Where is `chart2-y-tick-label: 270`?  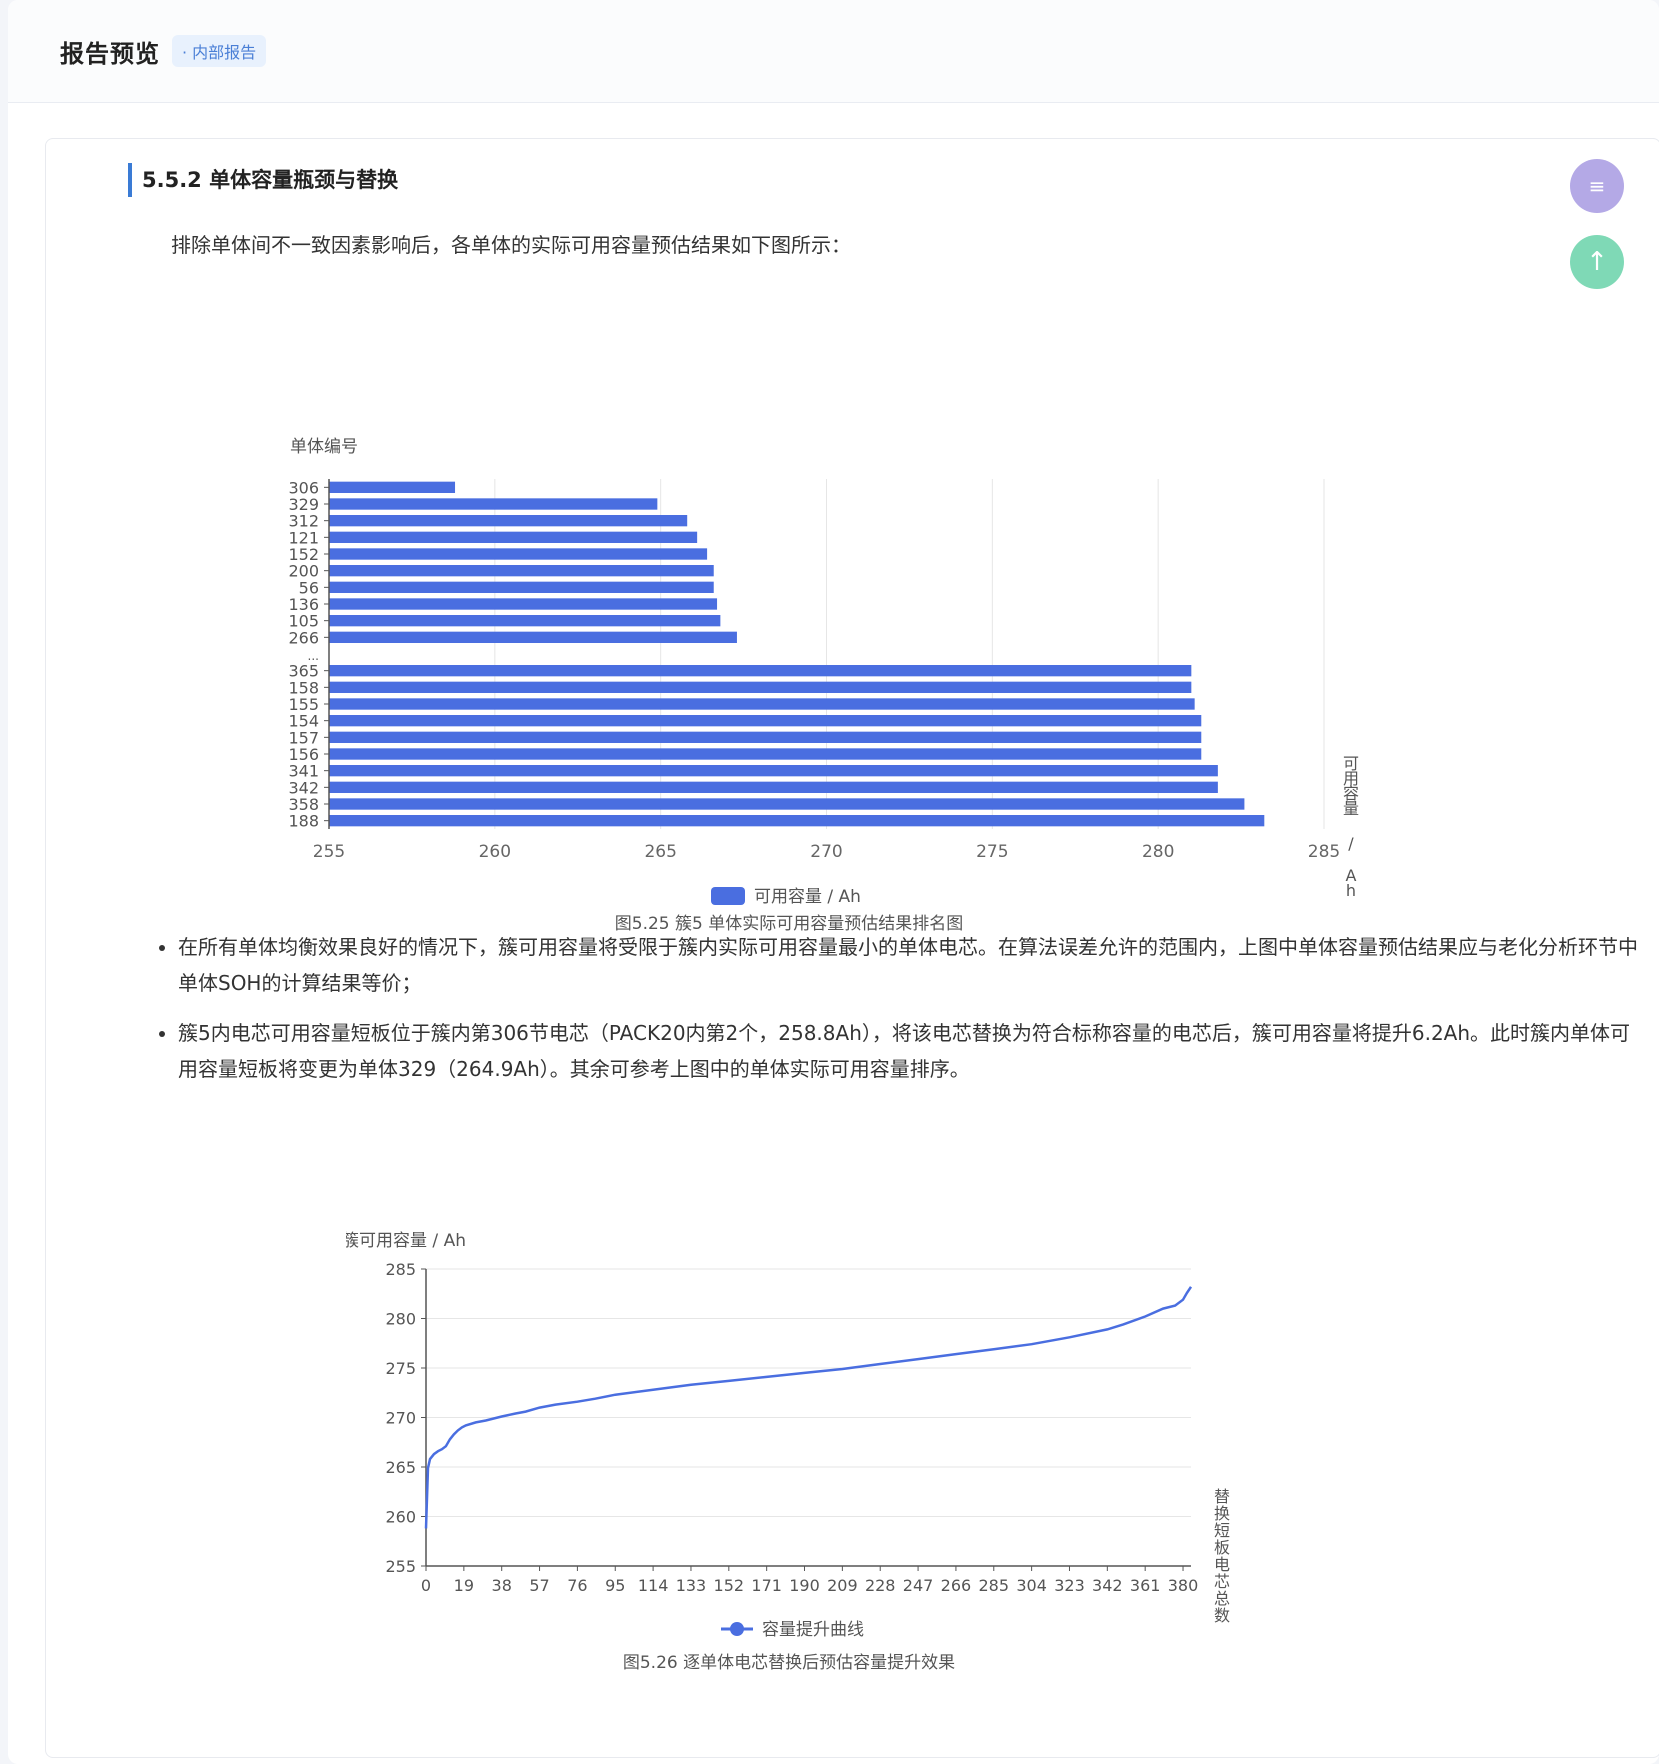
chart2-y-tick-label: 270 is located at coordinates (400, 1418).